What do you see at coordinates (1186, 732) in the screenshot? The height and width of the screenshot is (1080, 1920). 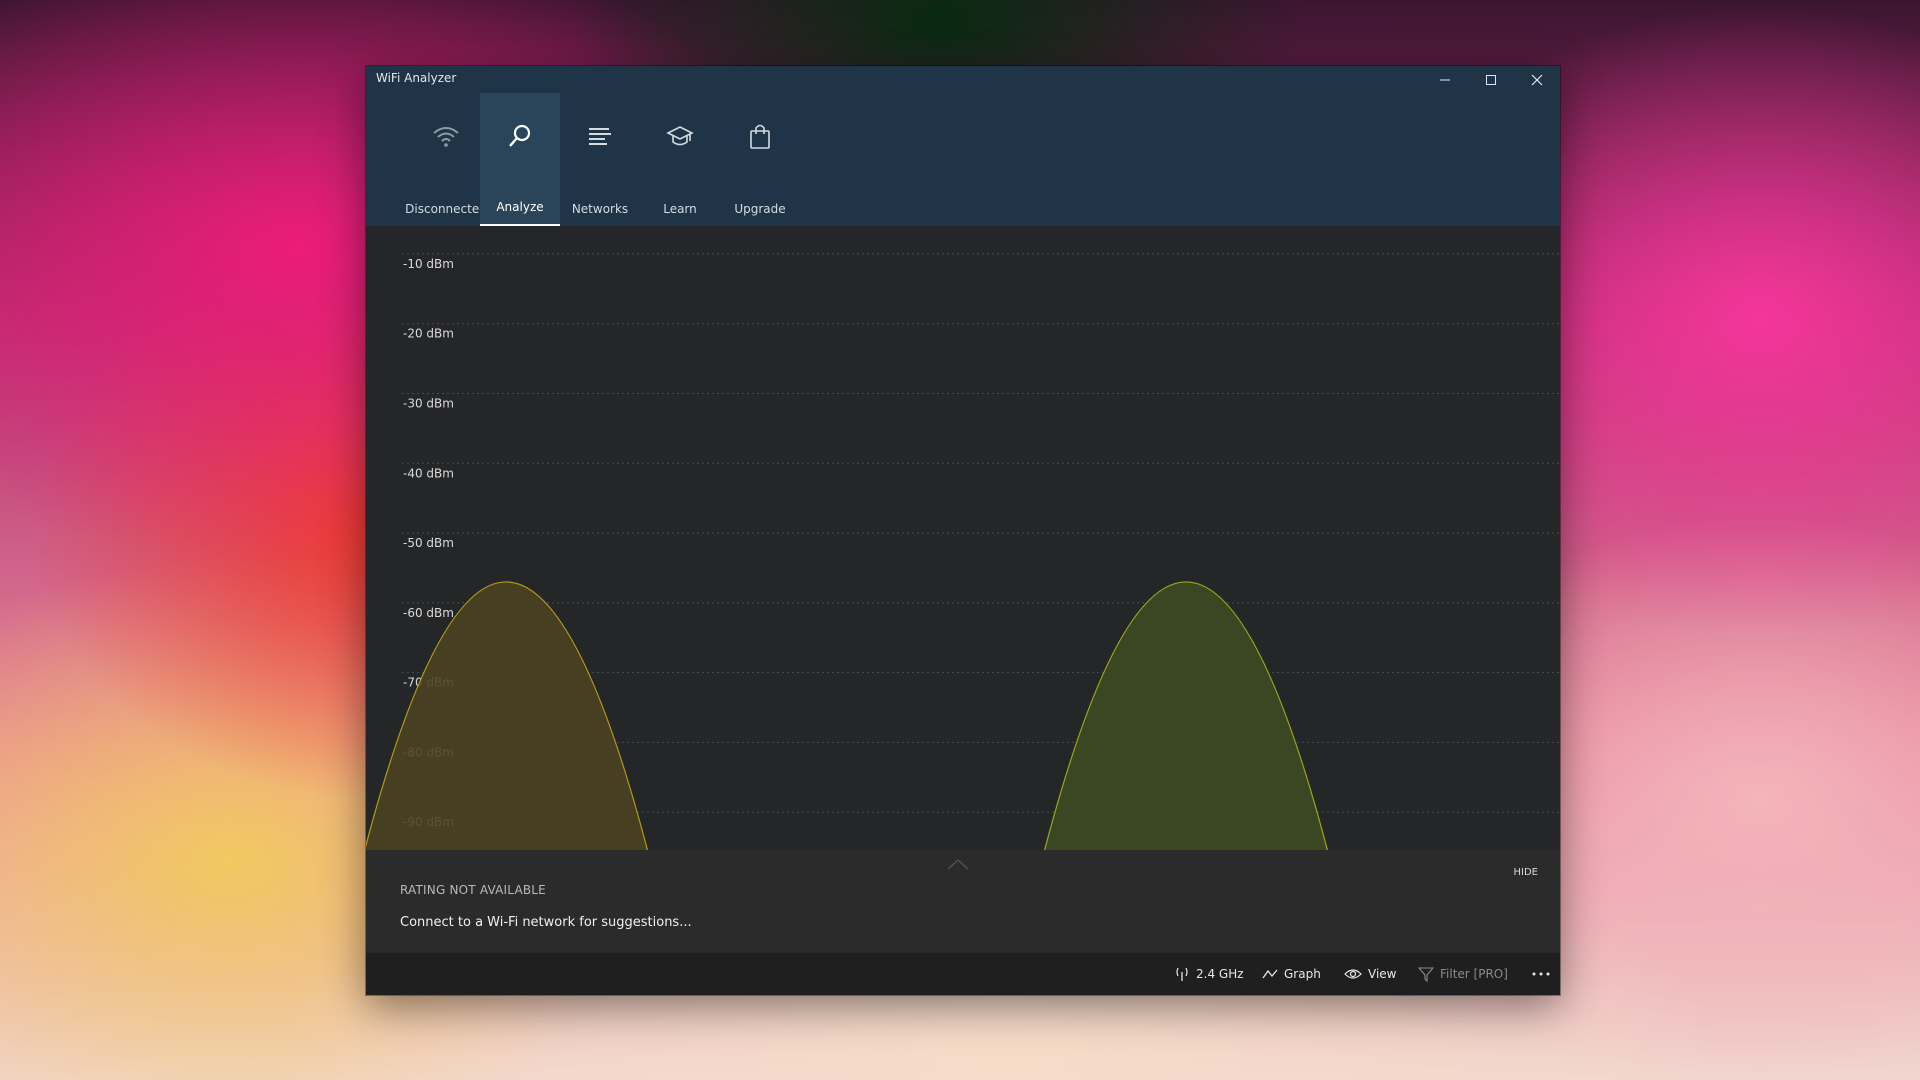 I see `channel-11-curve` at bounding box center [1186, 732].